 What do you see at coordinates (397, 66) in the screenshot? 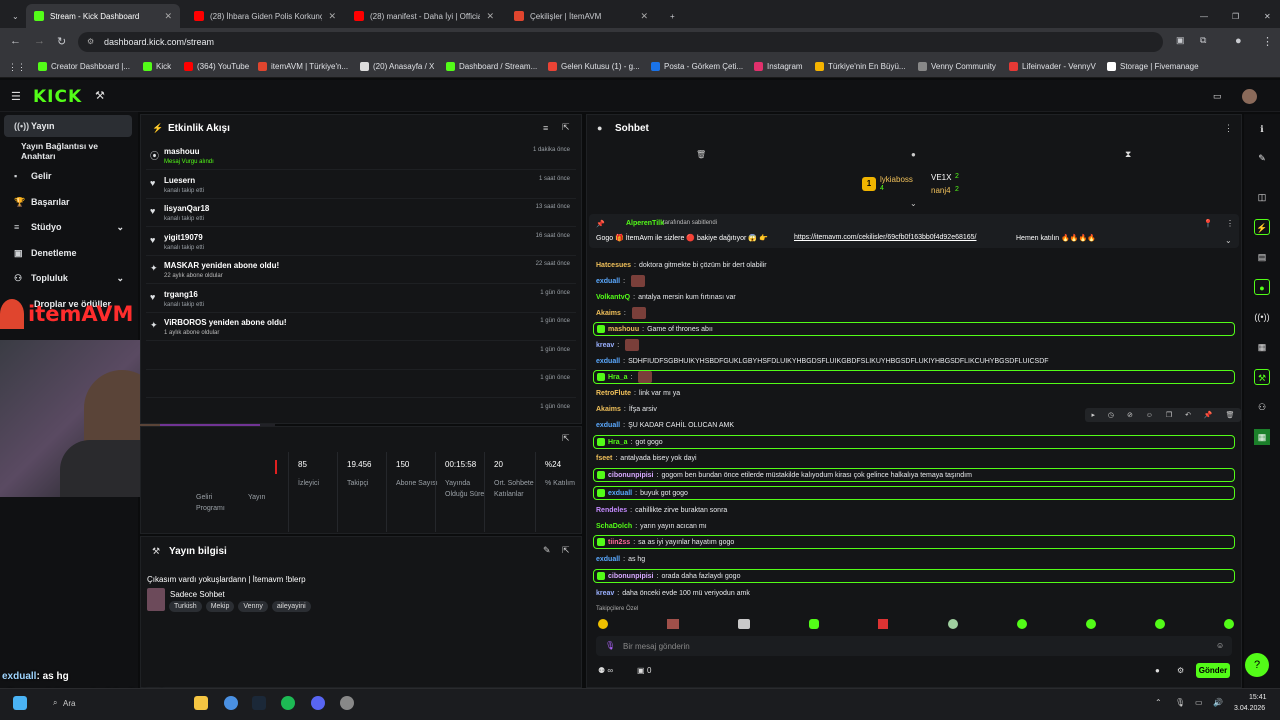
I see `bookmark-item: (20) Anasayfa / X` at bounding box center [397, 66].